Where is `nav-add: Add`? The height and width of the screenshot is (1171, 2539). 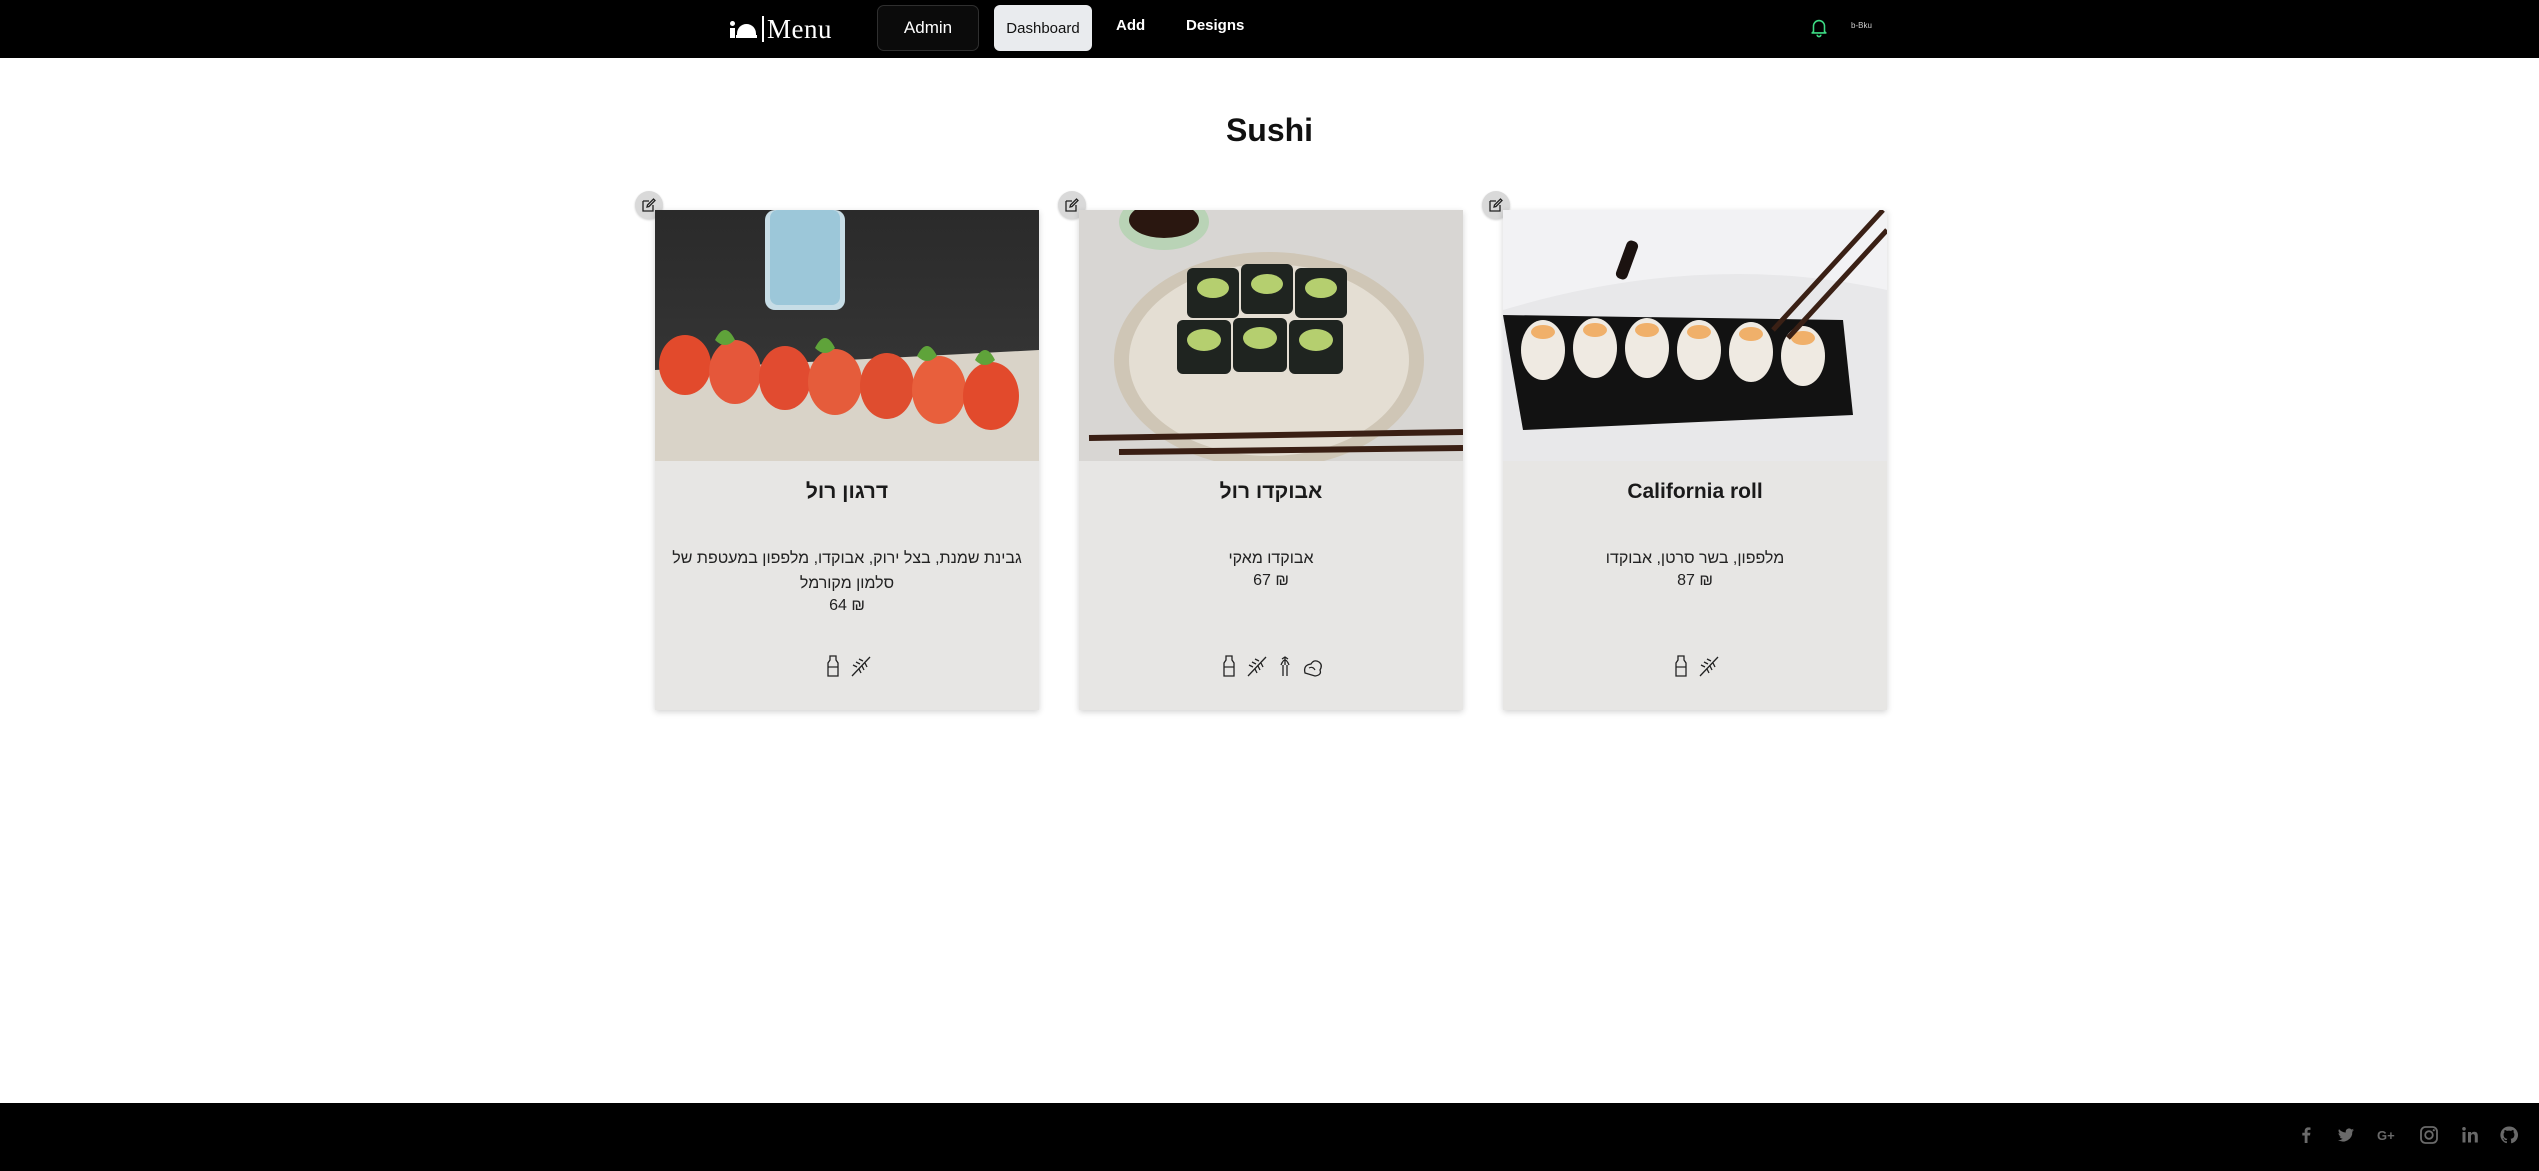
nav-add: Add is located at coordinates (1130, 25).